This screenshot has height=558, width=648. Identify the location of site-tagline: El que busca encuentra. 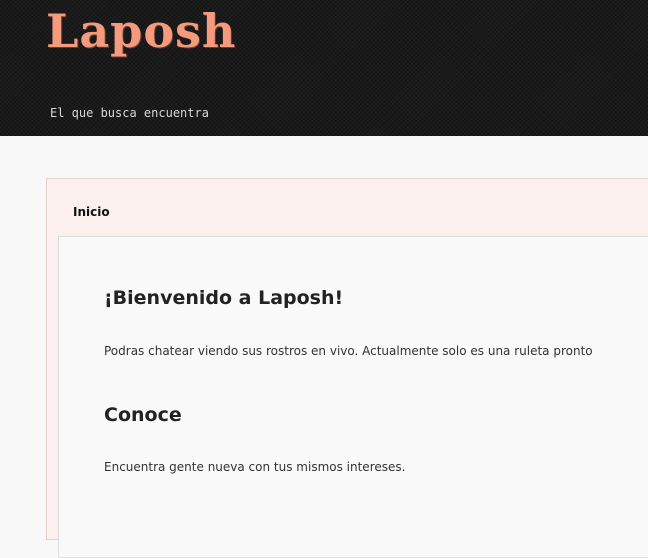
(129, 113).